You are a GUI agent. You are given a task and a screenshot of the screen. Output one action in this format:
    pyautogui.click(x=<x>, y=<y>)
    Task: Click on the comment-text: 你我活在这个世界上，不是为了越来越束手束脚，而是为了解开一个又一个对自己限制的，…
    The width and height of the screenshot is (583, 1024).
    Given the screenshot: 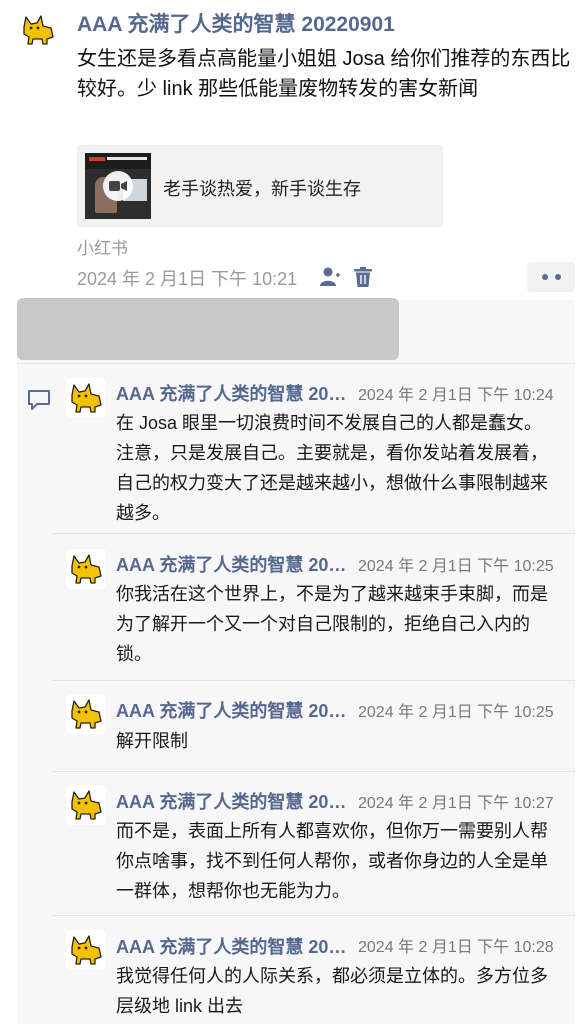 What is the action you would take?
    pyautogui.click(x=337, y=624)
    